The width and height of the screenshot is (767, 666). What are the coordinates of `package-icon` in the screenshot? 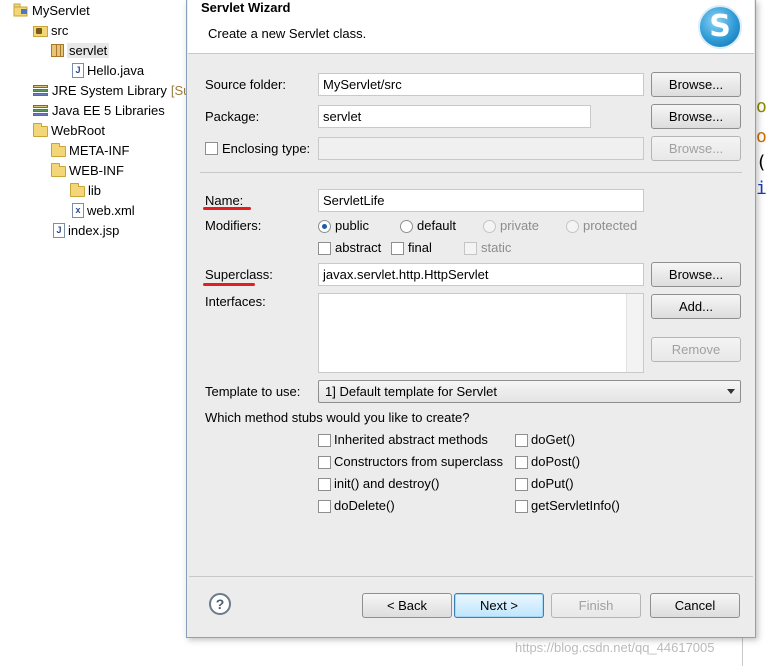 It's located at (57, 50).